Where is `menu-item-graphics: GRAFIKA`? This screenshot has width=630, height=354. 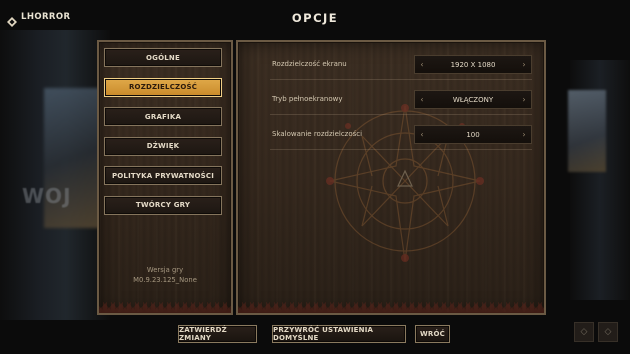 menu-item-graphics: GRAFIKA is located at coordinates (163, 116).